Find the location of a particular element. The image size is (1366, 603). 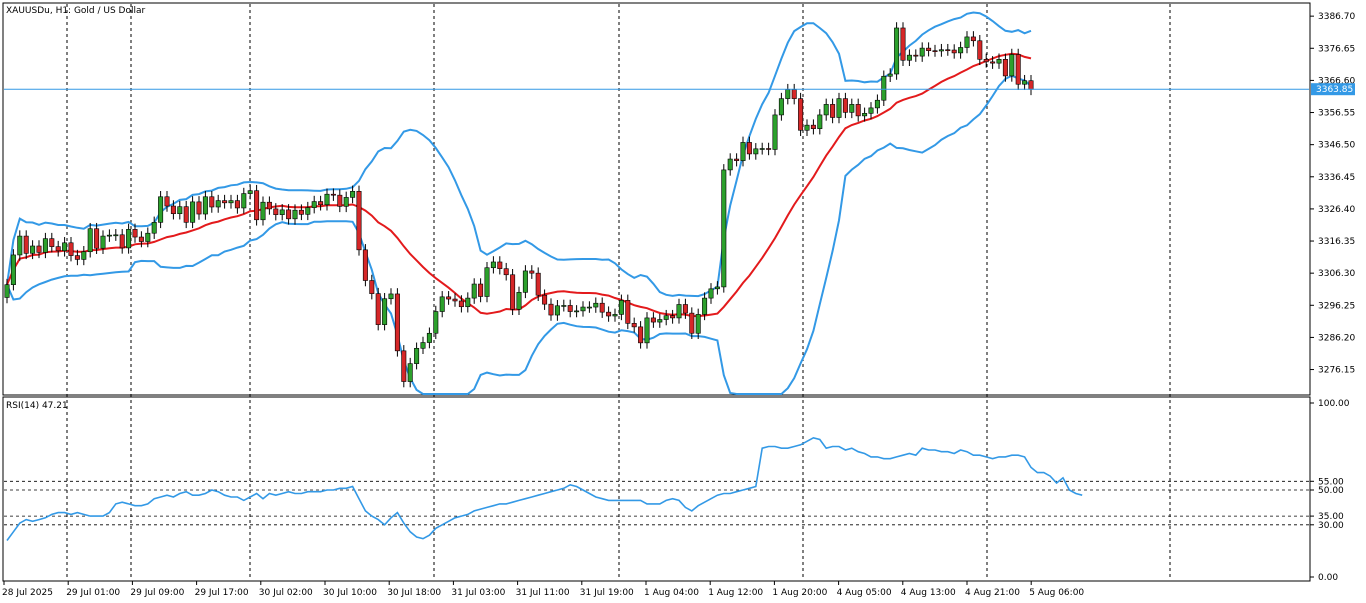

rsi-axis-label: 50.00 is located at coordinates (1331, 491).